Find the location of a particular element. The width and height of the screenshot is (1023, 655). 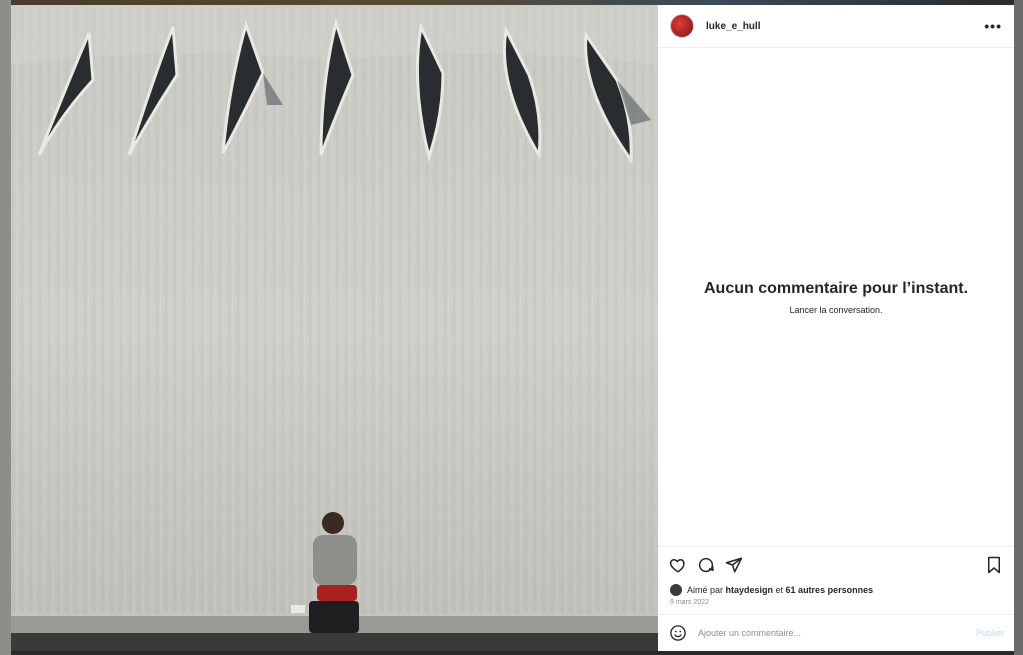

empty-comments-subtitle: Lancer la conversation. is located at coordinates (836, 309).